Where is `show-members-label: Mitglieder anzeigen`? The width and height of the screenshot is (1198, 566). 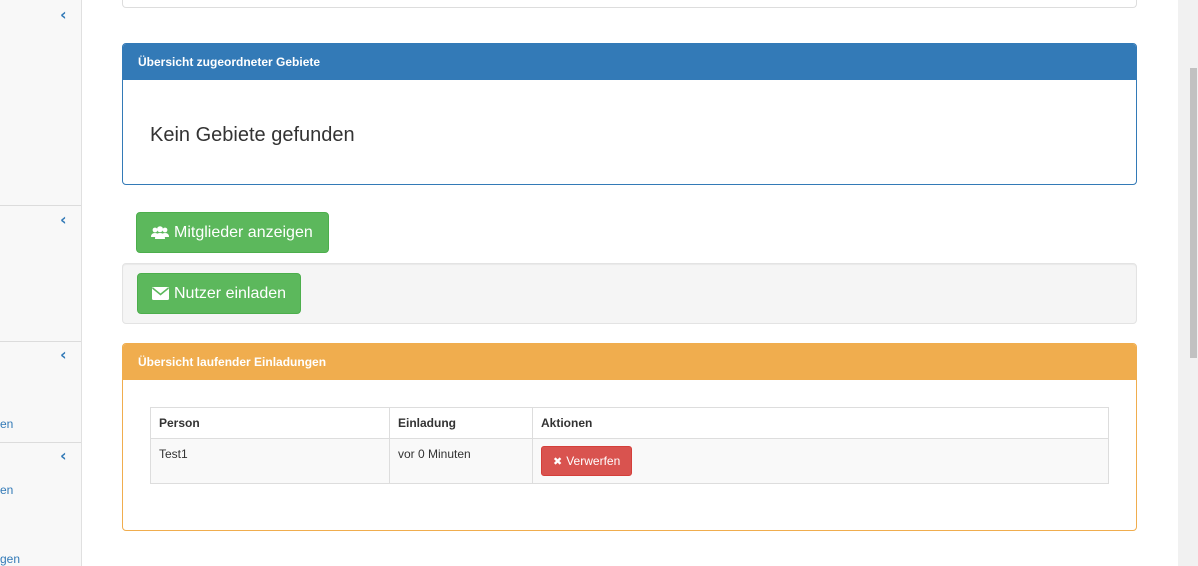
show-members-label: Mitglieder anzeigen is located at coordinates (243, 232).